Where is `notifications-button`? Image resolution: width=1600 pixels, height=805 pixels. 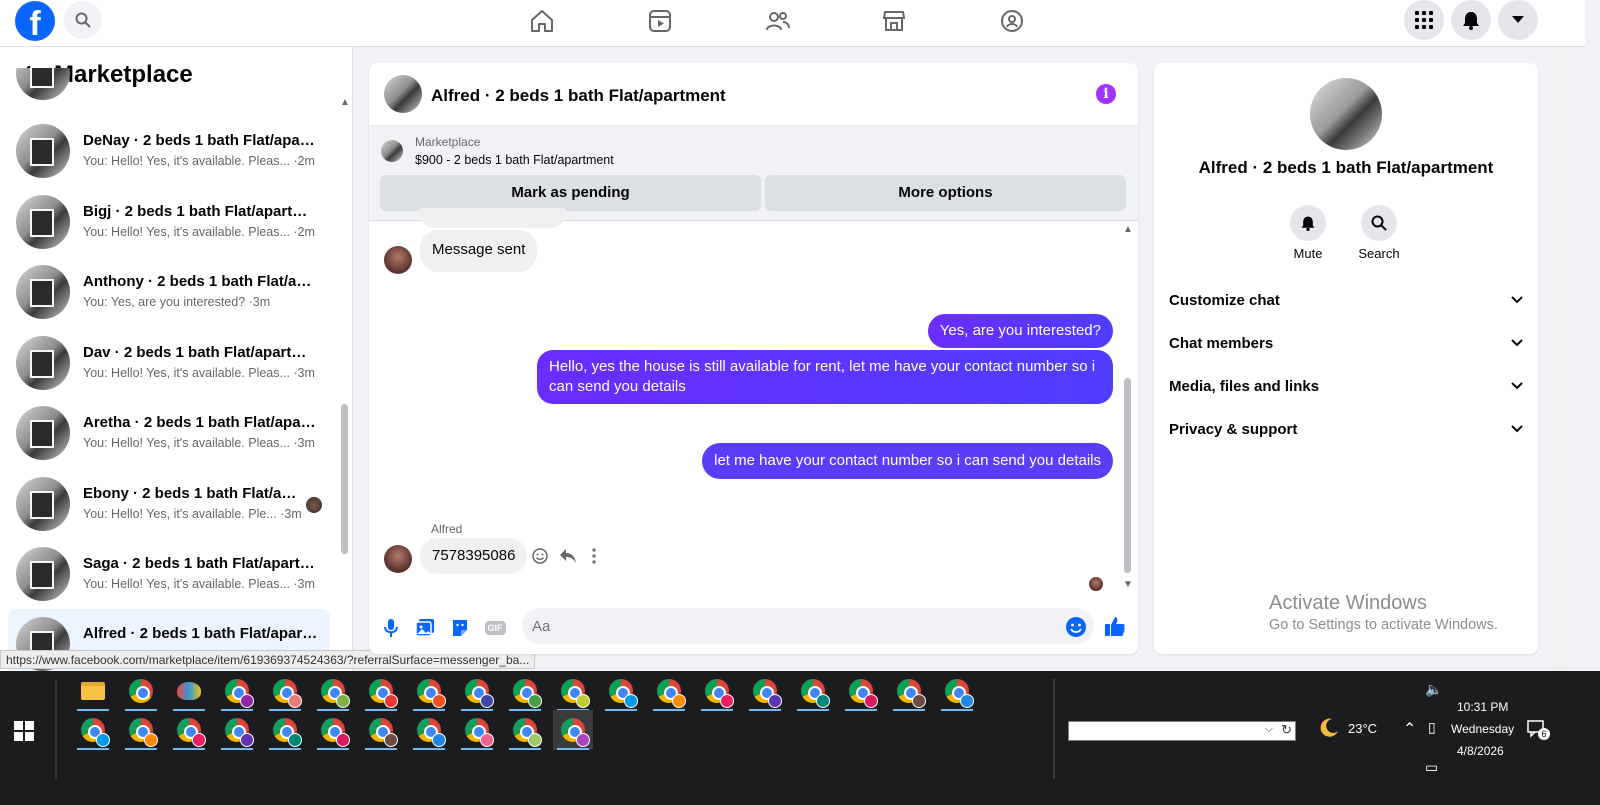
notifications-button is located at coordinates (1471, 20).